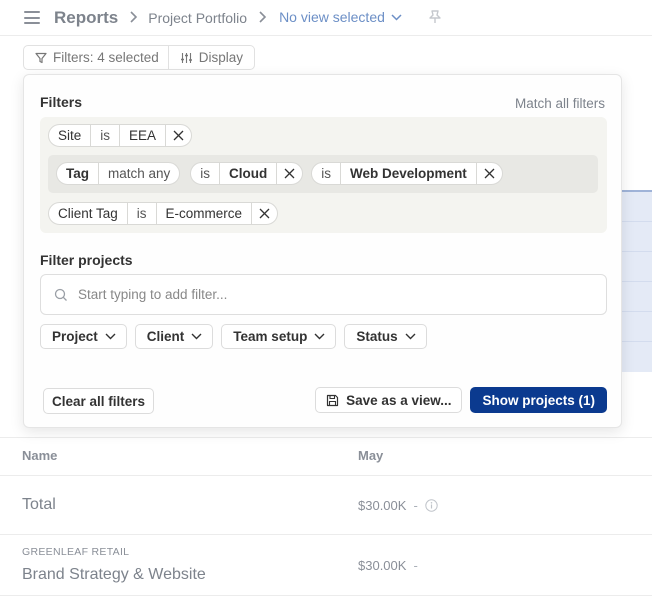 This screenshot has height=603, width=652. Describe the element at coordinates (86, 260) in the screenshot. I see `filter-projects-heading: Filter projects` at that location.